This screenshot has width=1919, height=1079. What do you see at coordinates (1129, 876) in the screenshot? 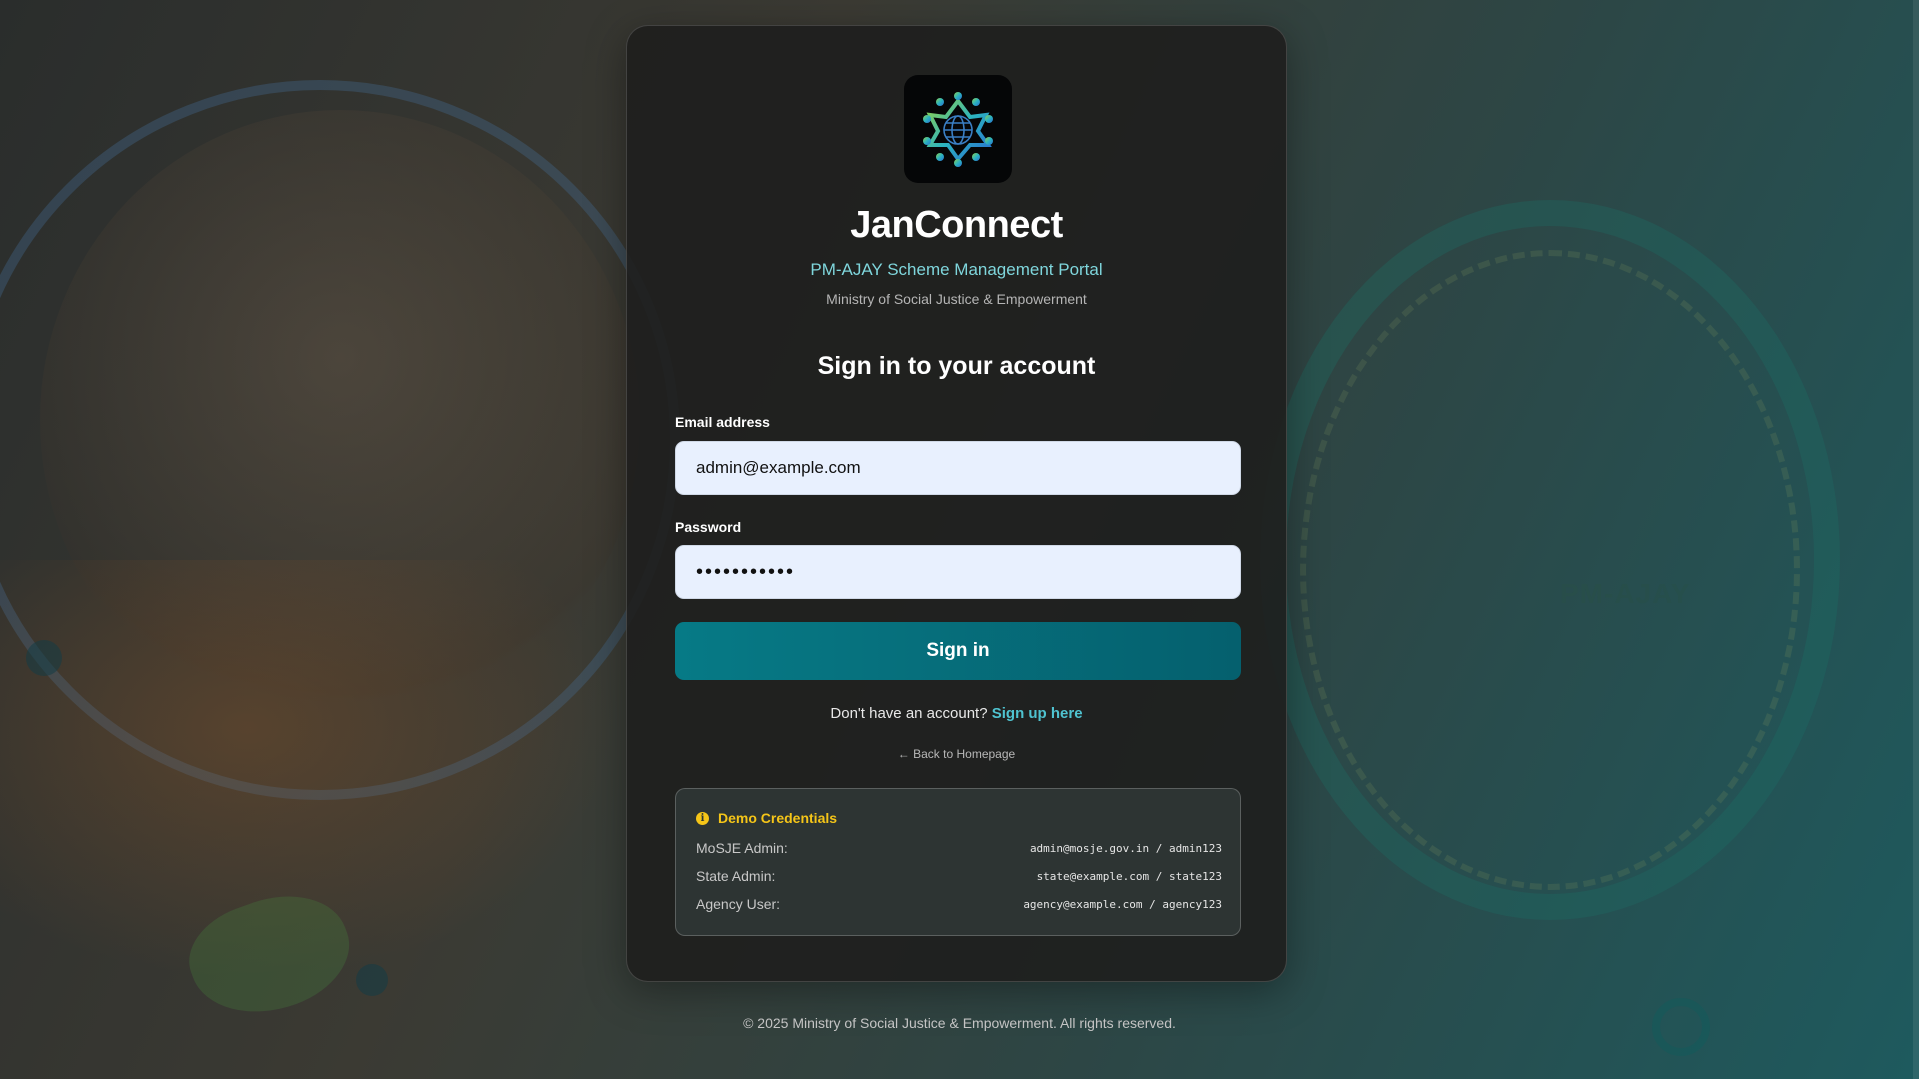
I see `demo-credentials: state@example.com / state123` at bounding box center [1129, 876].